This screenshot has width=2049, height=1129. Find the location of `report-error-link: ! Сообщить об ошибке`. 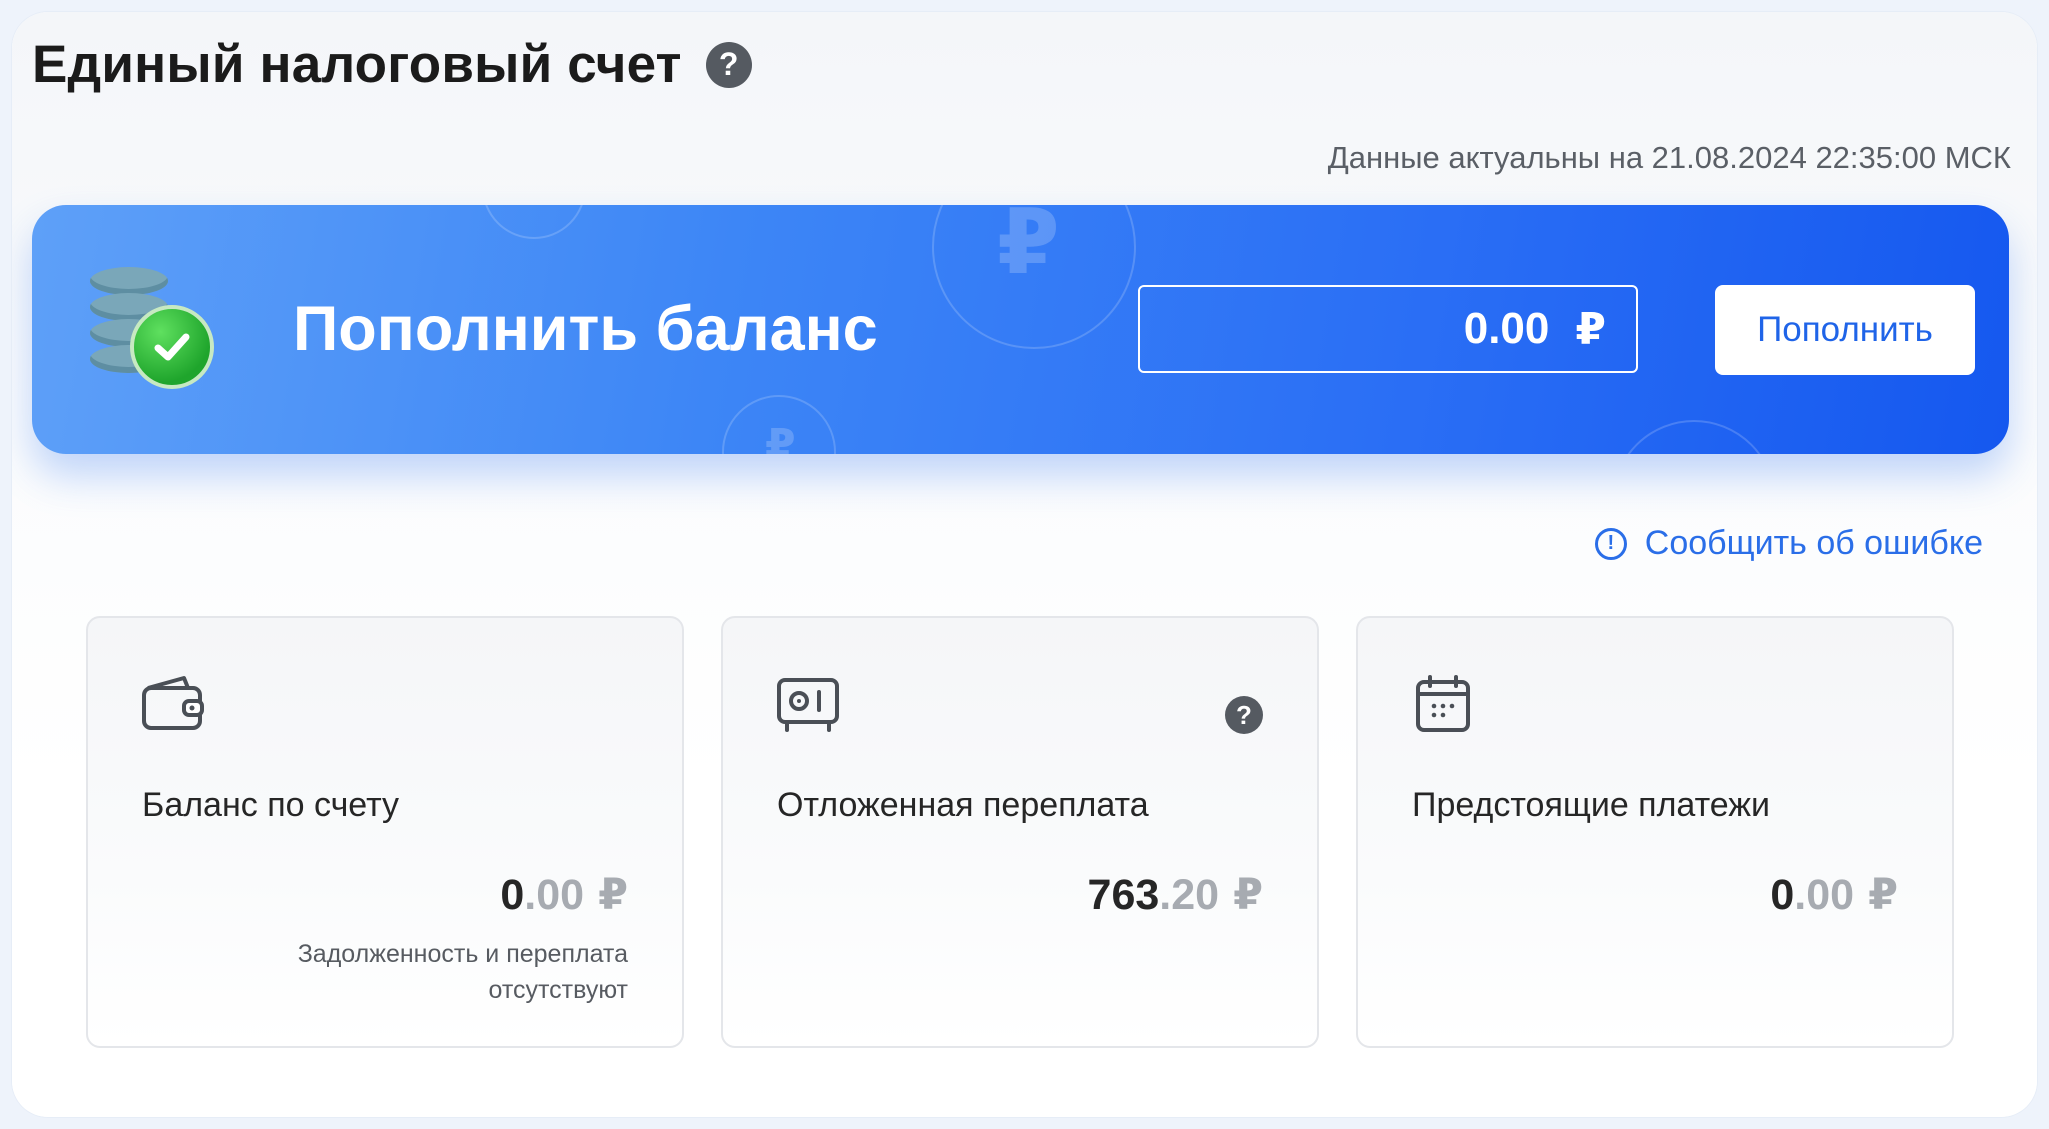

report-error-link: ! Сообщить об ошибке is located at coordinates (1788, 543).